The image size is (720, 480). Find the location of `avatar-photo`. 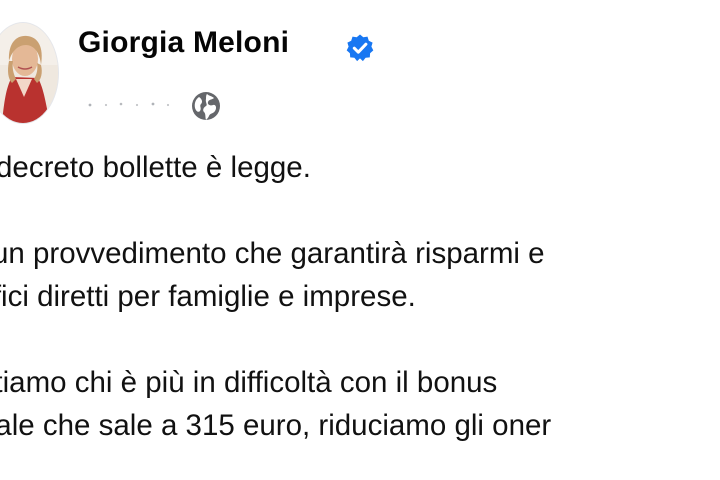

avatar-photo is located at coordinates (29, 73).